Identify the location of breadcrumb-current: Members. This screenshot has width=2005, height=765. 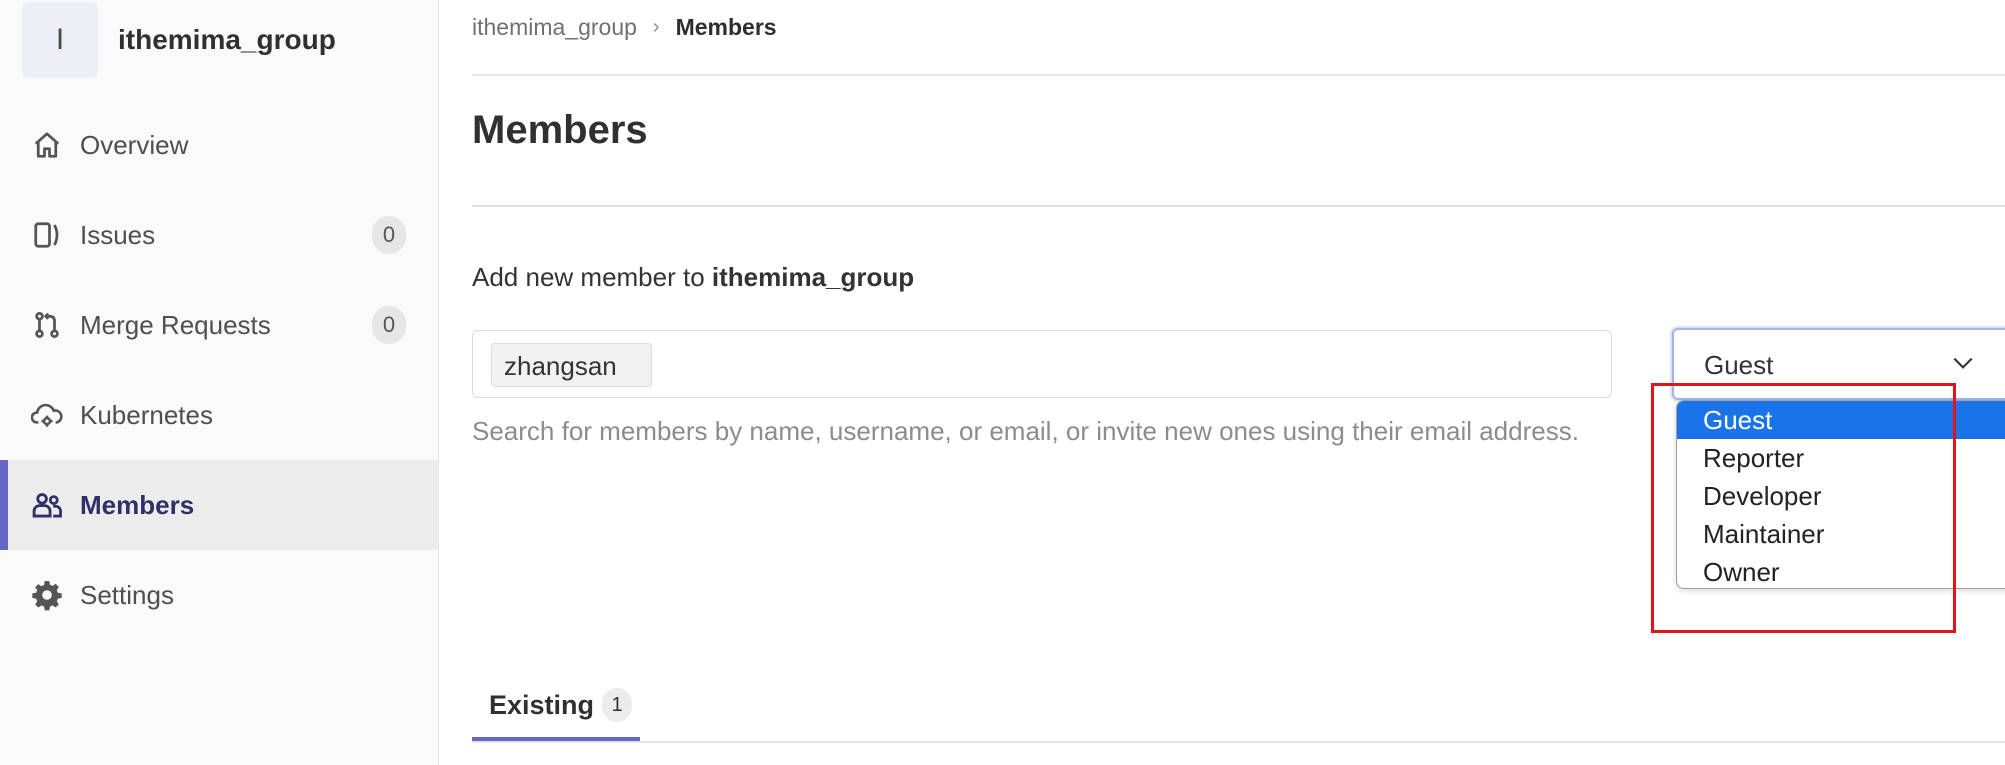
(726, 27).